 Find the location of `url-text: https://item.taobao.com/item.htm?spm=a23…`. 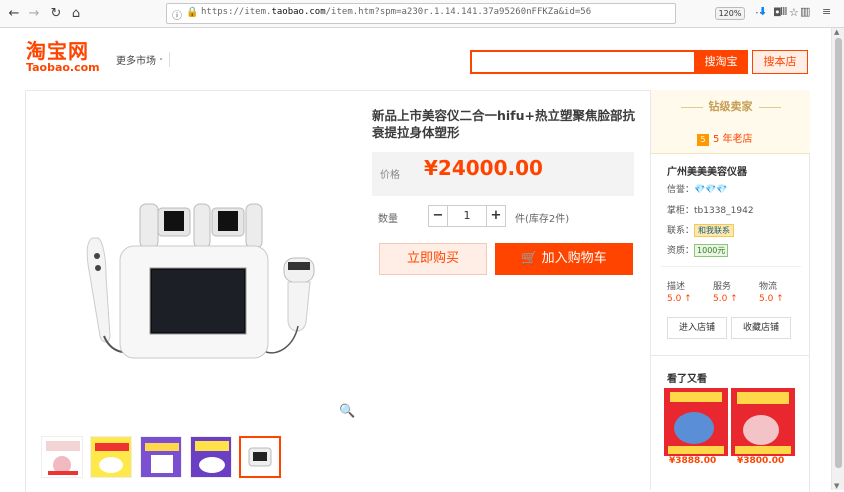

url-text: https://item.taobao.com/item.htm?spm=a23… is located at coordinates (396, 12).